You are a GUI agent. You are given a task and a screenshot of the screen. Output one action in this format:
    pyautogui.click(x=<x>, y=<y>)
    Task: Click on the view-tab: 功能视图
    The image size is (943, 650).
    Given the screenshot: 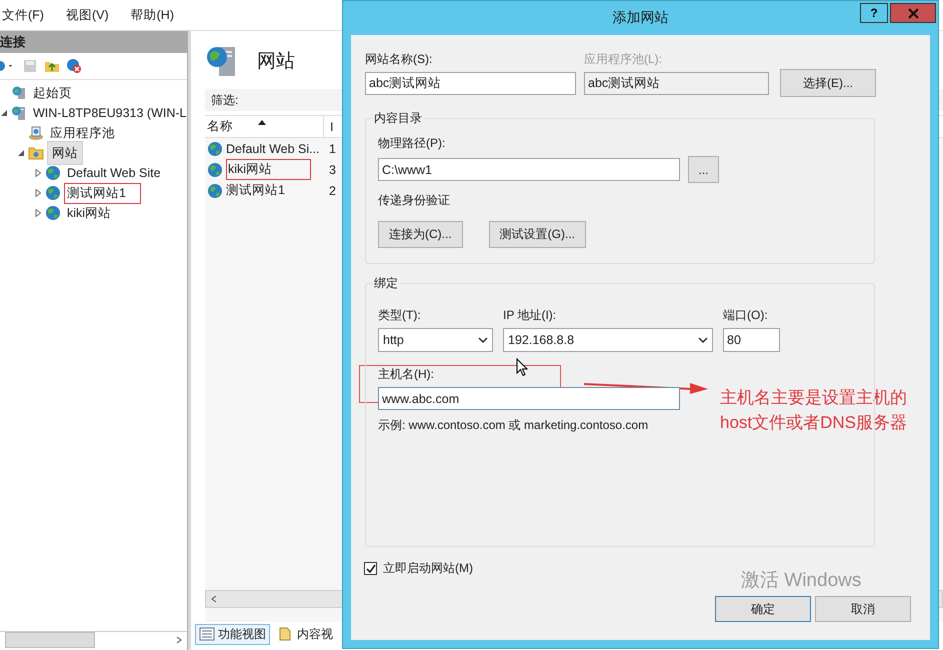 What is the action you would take?
    pyautogui.click(x=232, y=634)
    